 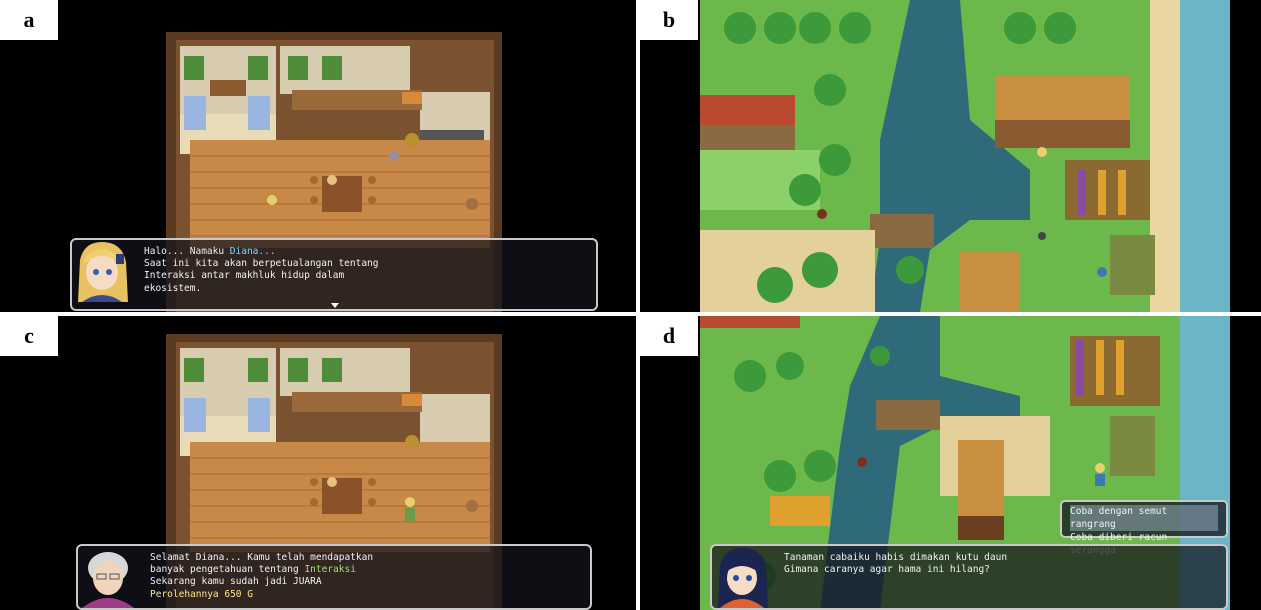 What do you see at coordinates (330, 570) in the screenshot?
I see `dialog-c-keyword: Interaksi` at bounding box center [330, 570].